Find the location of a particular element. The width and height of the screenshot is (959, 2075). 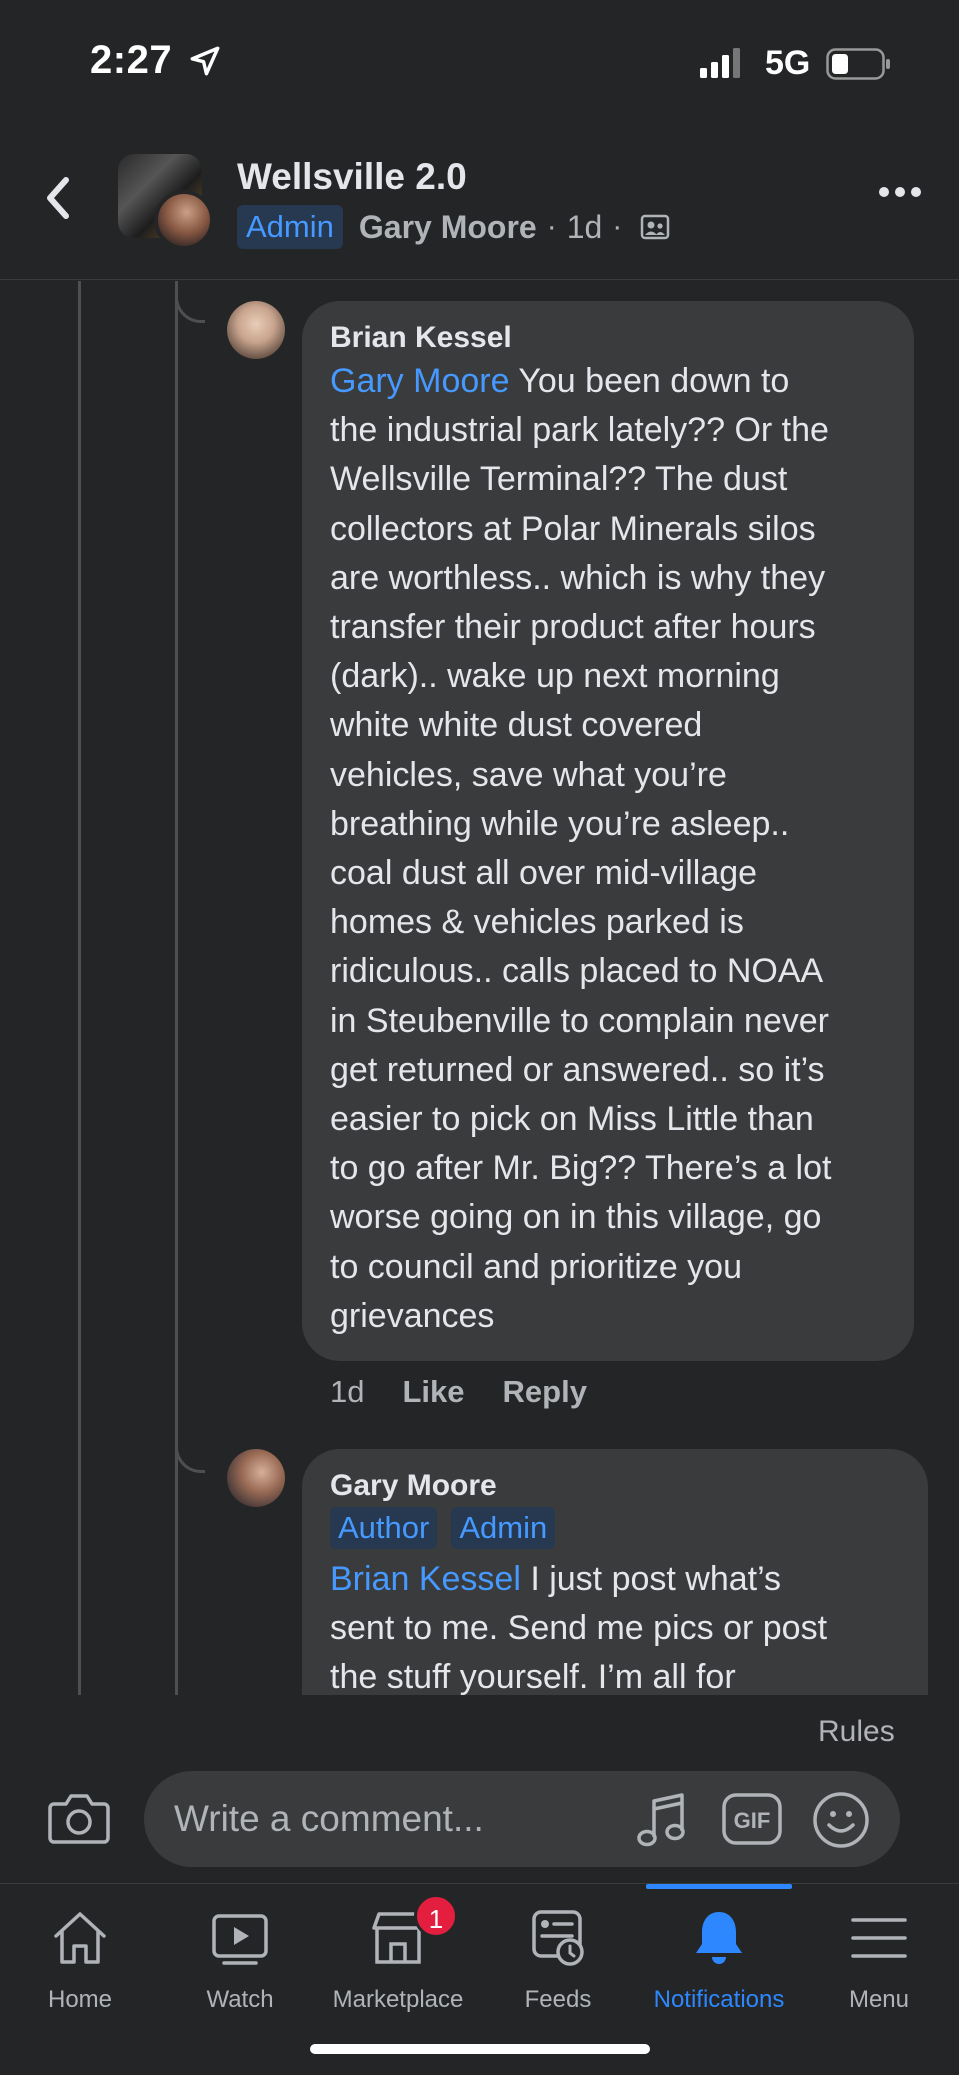

thread-line-inner is located at coordinates (176, 988).